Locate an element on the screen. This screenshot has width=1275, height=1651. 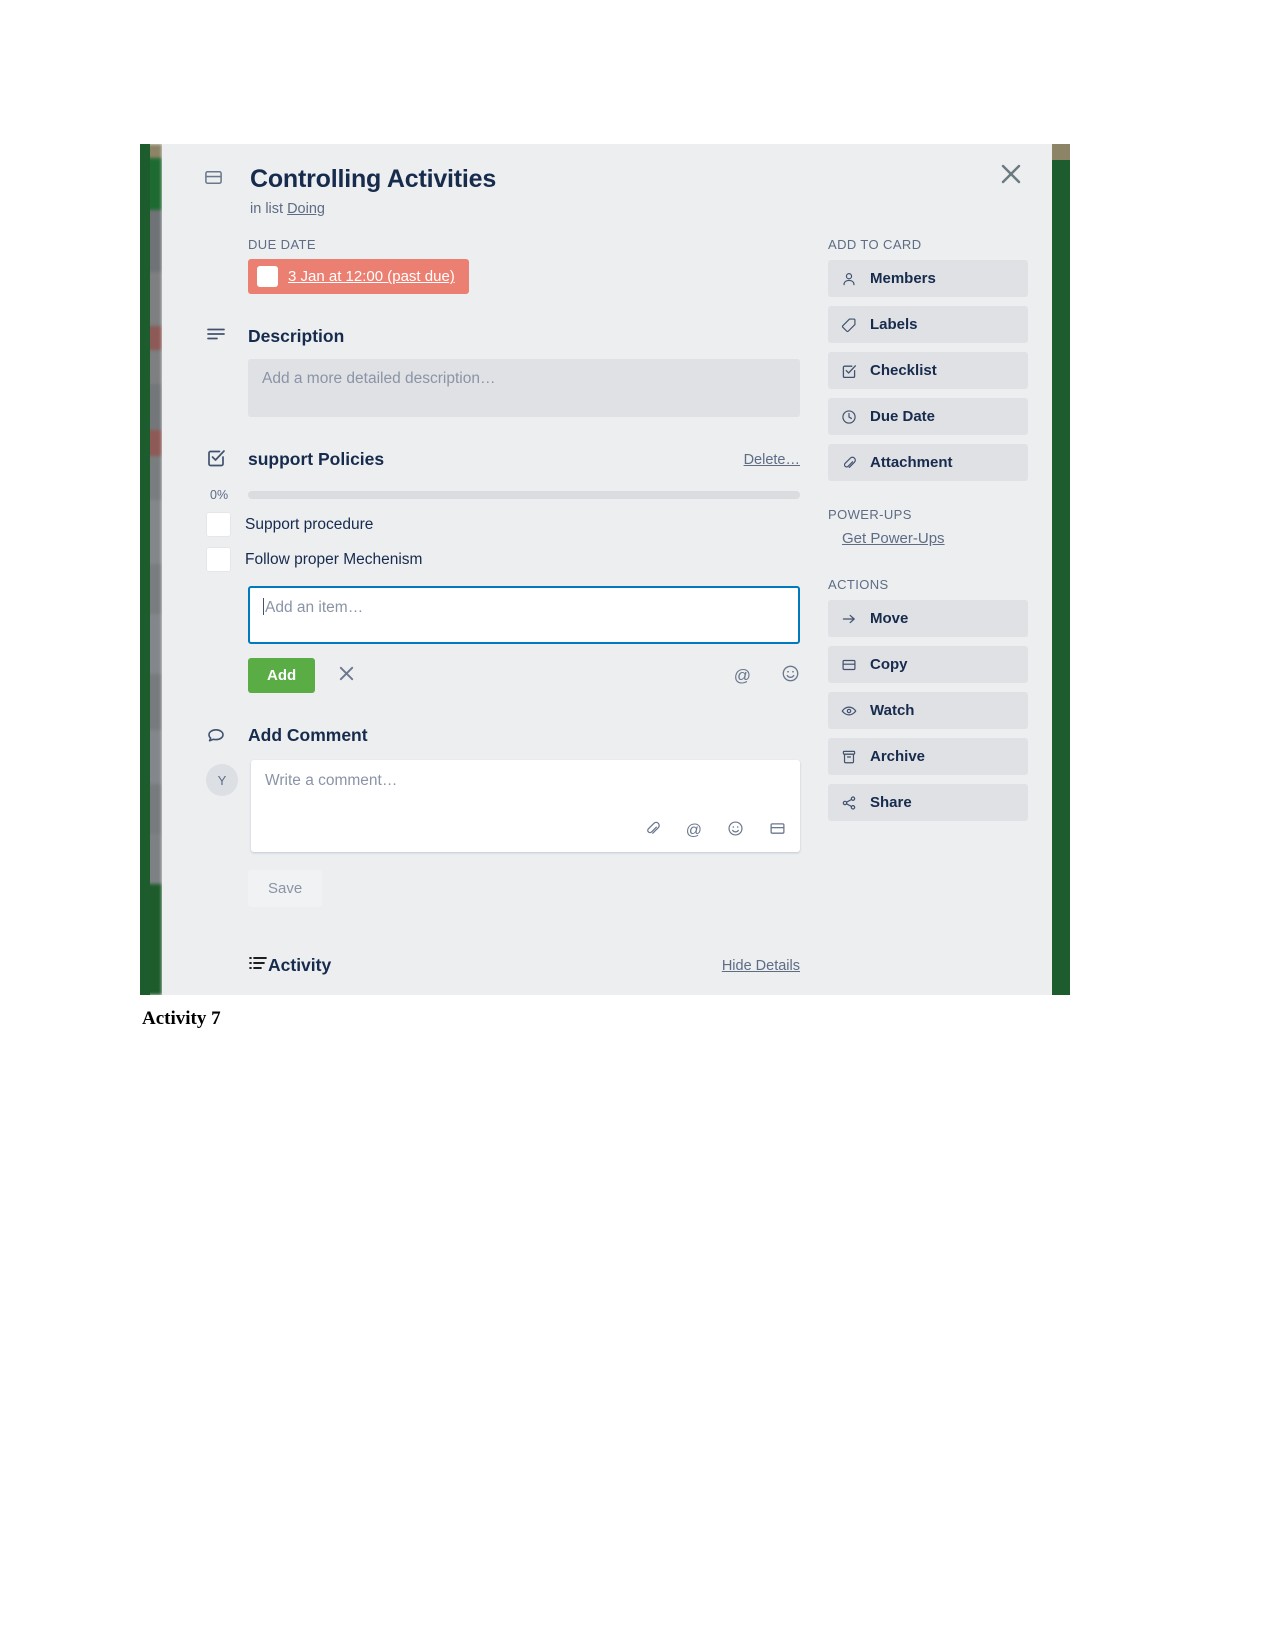
checklist-progress: 0% is located at coordinates (505, 495).